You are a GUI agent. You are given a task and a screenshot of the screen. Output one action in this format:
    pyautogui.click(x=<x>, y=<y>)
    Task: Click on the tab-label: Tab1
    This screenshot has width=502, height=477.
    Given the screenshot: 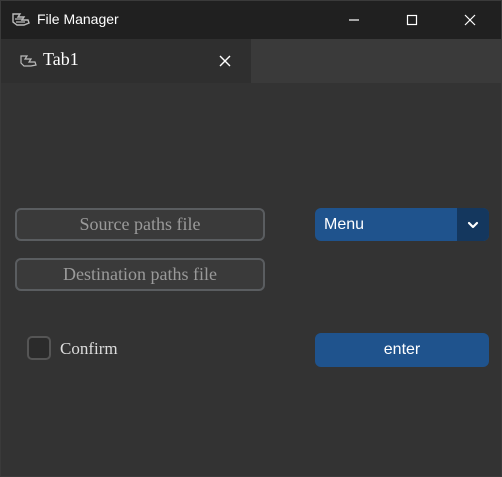 What is the action you would take?
    pyautogui.click(x=61, y=59)
    